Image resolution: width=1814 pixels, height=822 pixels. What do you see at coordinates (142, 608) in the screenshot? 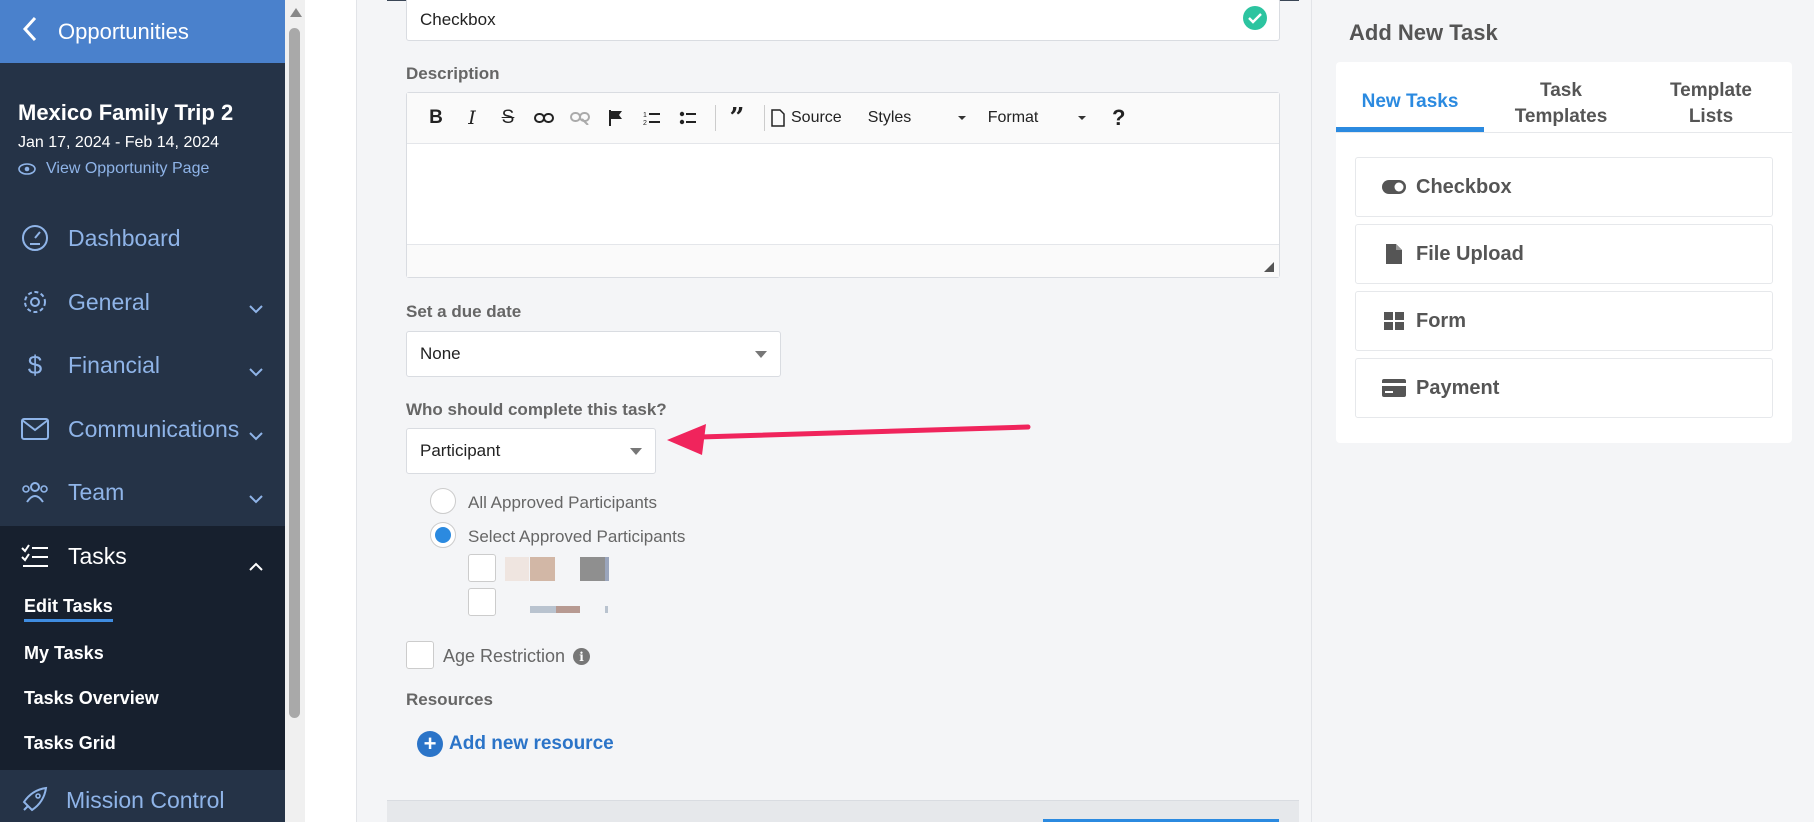
I see `subnav-edit-tasks: Edit Tasks` at bounding box center [142, 608].